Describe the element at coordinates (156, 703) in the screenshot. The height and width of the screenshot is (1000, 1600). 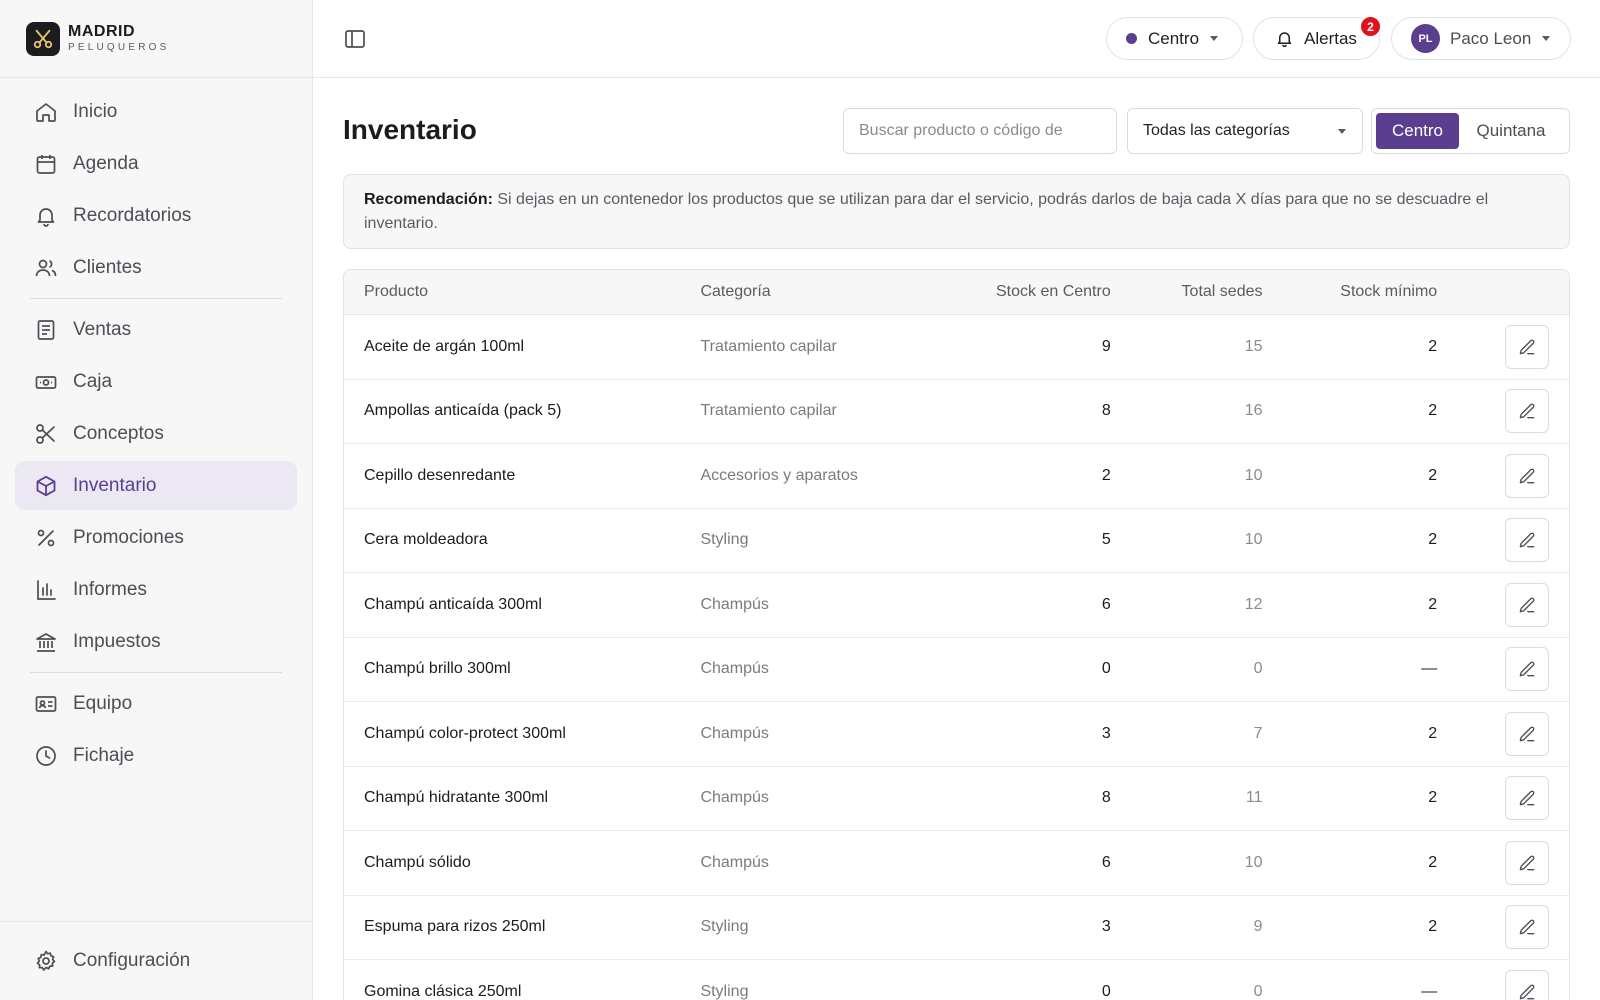
I see `sidebar-item-equipo: Equipo` at that location.